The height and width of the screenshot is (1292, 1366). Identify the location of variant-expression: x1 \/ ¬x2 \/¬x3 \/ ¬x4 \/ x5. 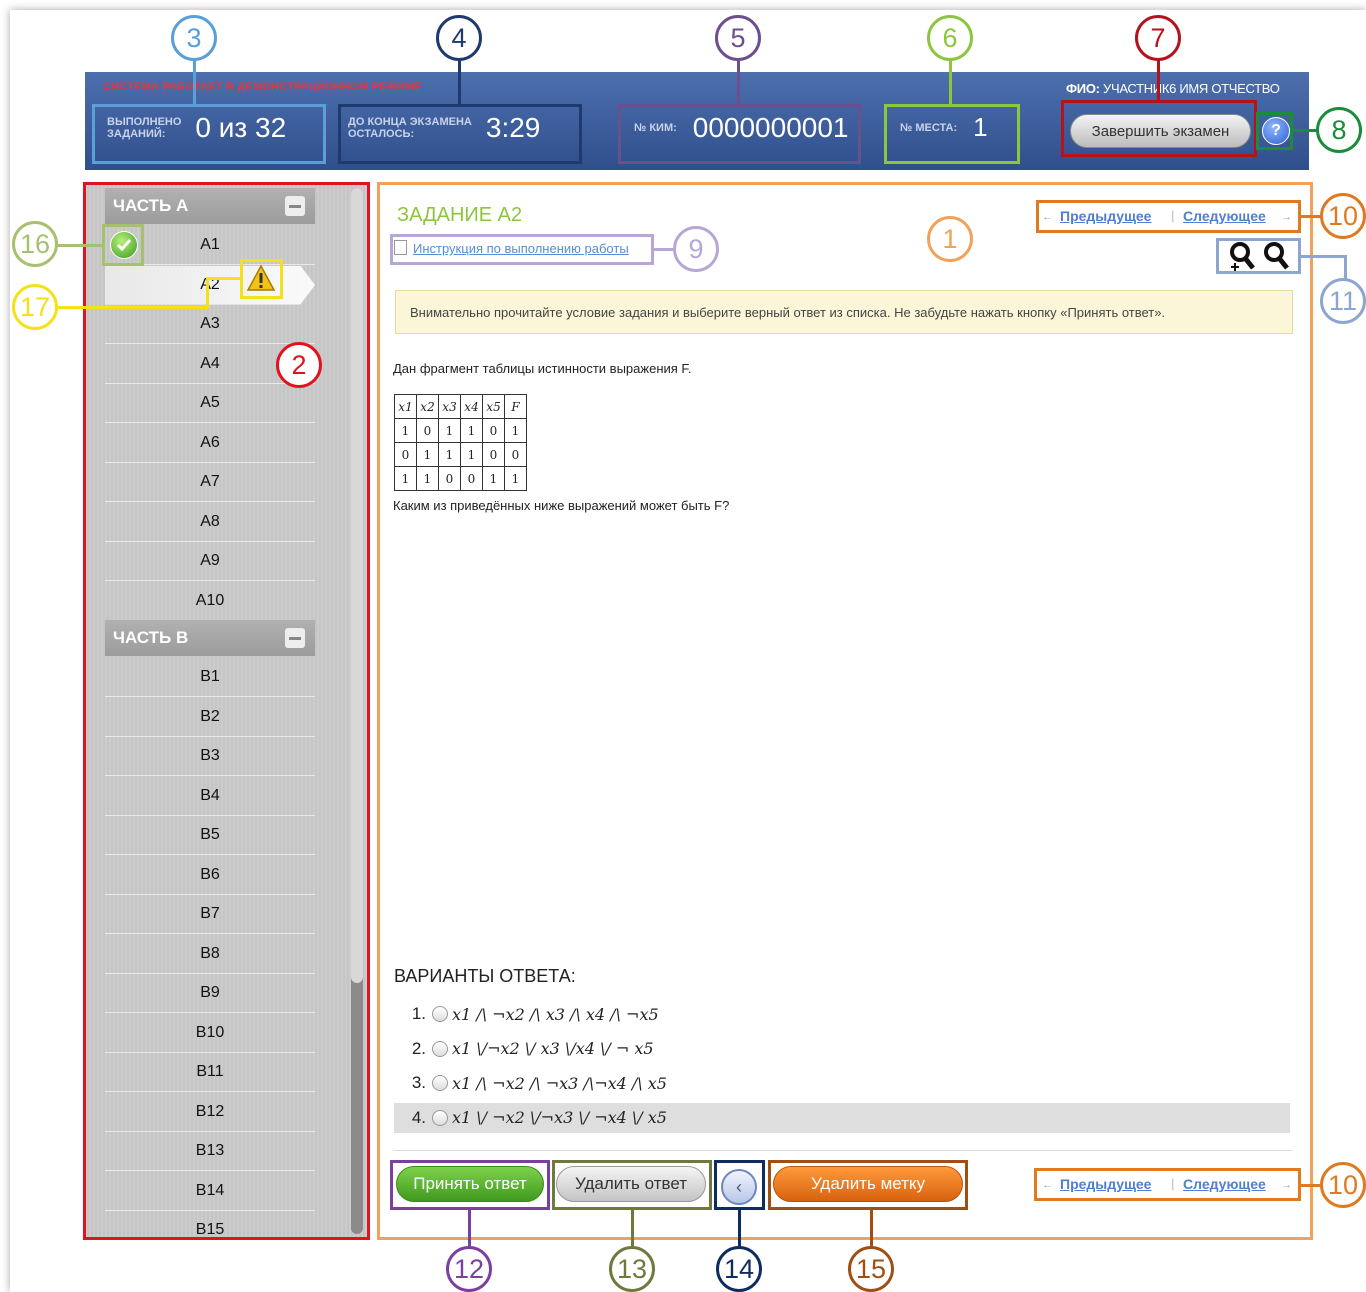
(559, 1117).